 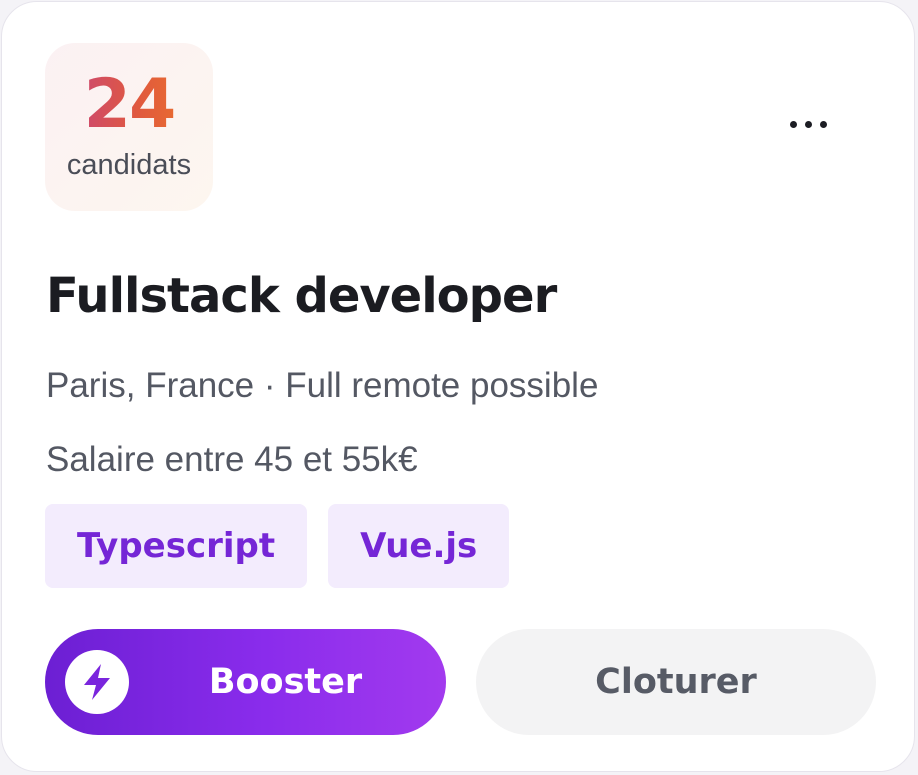 What do you see at coordinates (285, 682) in the screenshot?
I see `booster-button-label: Booster` at bounding box center [285, 682].